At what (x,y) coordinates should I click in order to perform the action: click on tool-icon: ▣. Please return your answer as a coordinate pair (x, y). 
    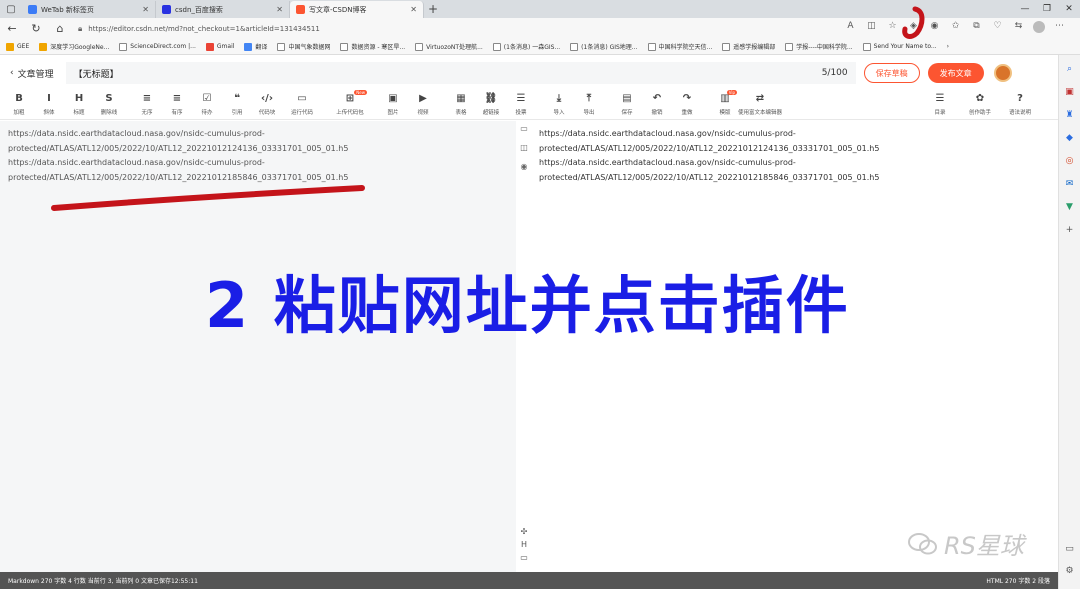
    Looking at the image, I should click on (393, 98).